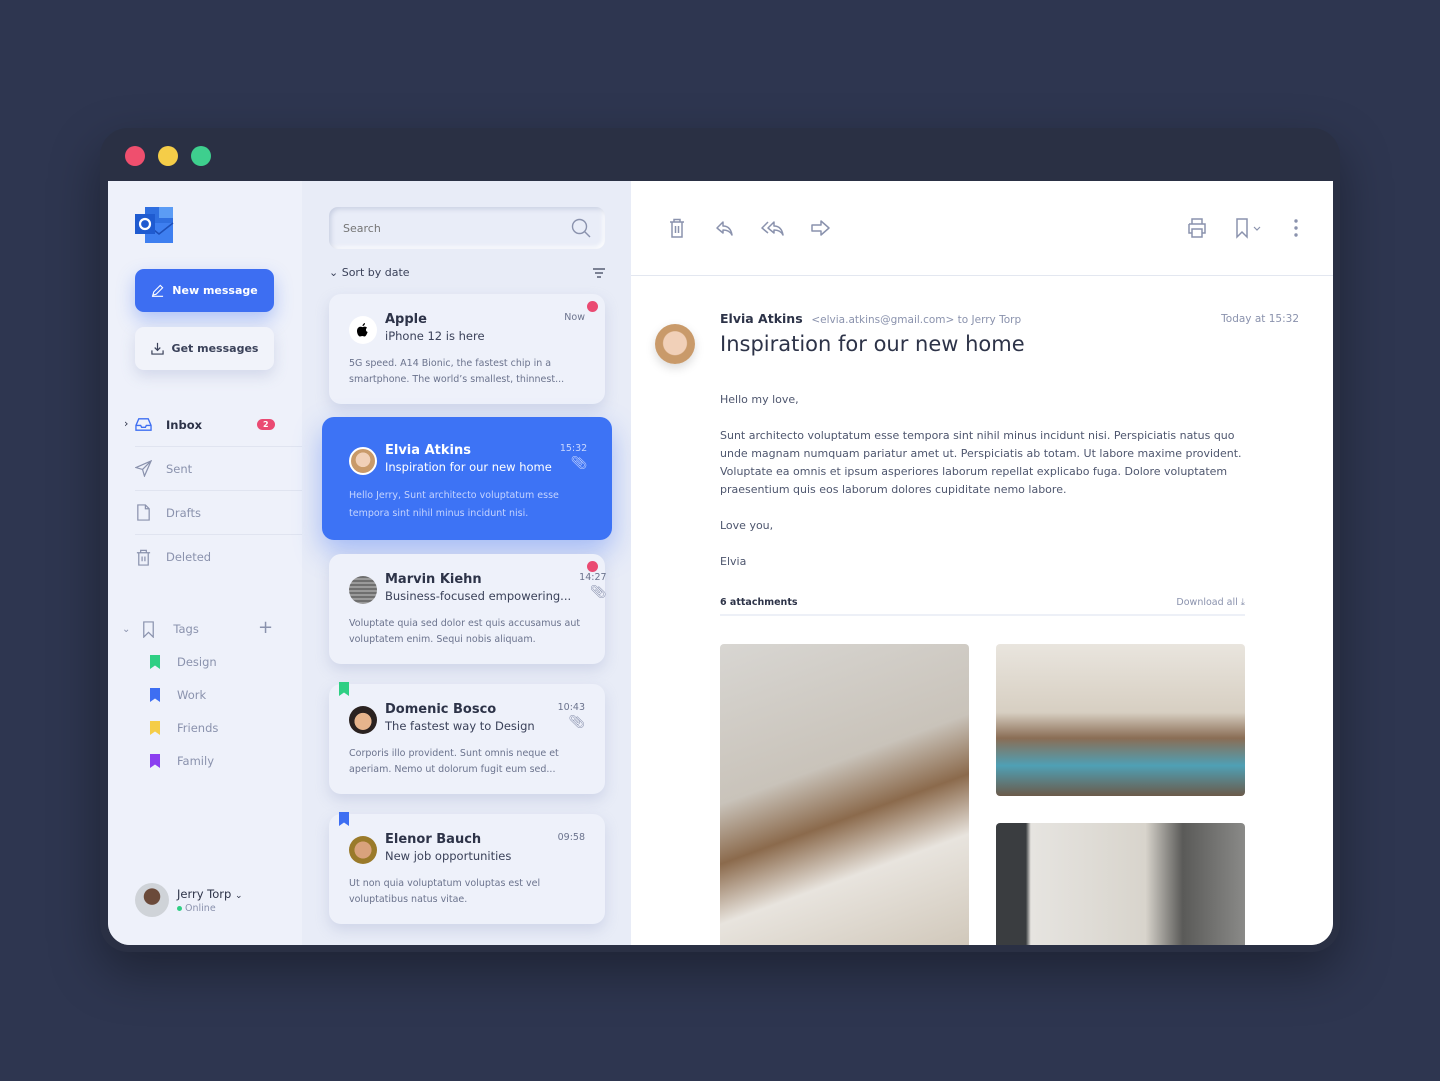 This screenshot has height=1081, width=1440. What do you see at coordinates (1242, 602) in the screenshot?
I see `download-icon: ⤓` at bounding box center [1242, 602].